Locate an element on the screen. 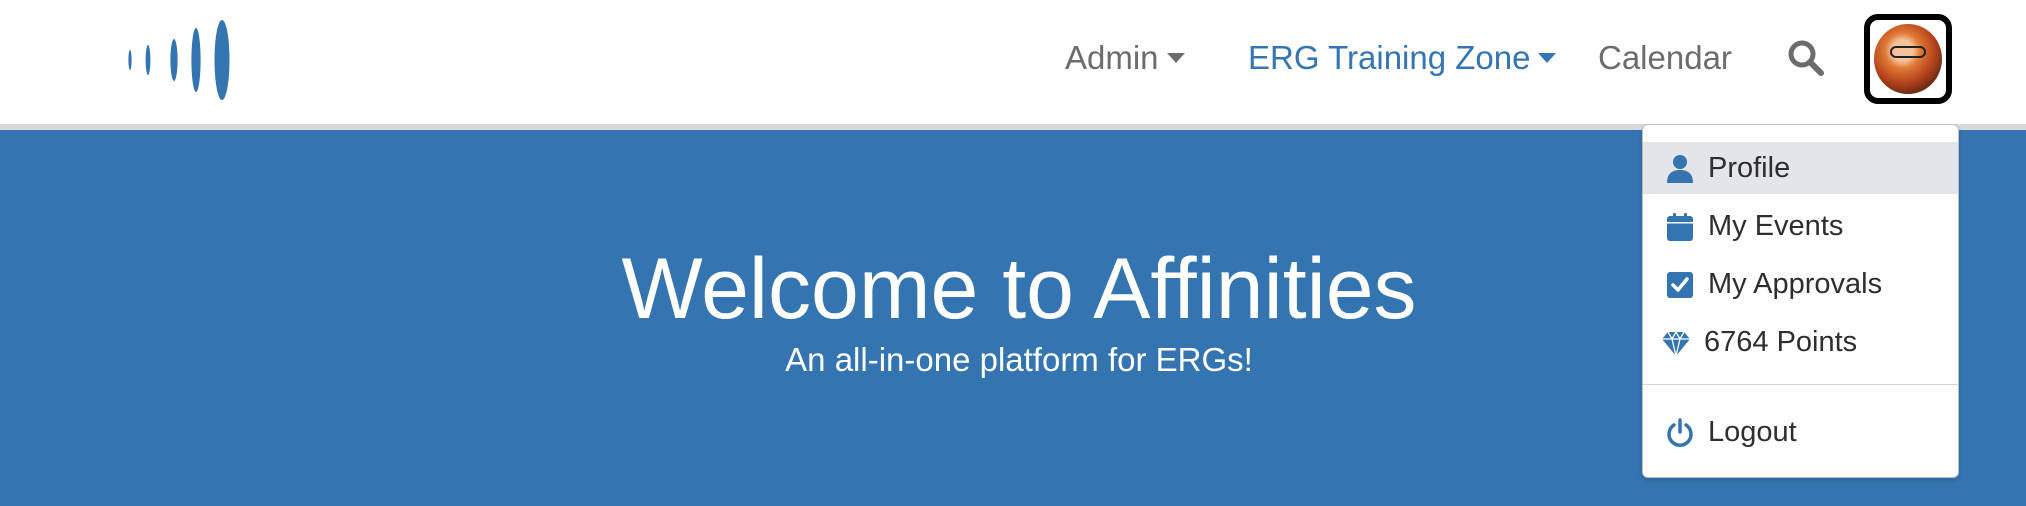  nav-calendar-label: Calendar is located at coordinates (1665, 57).